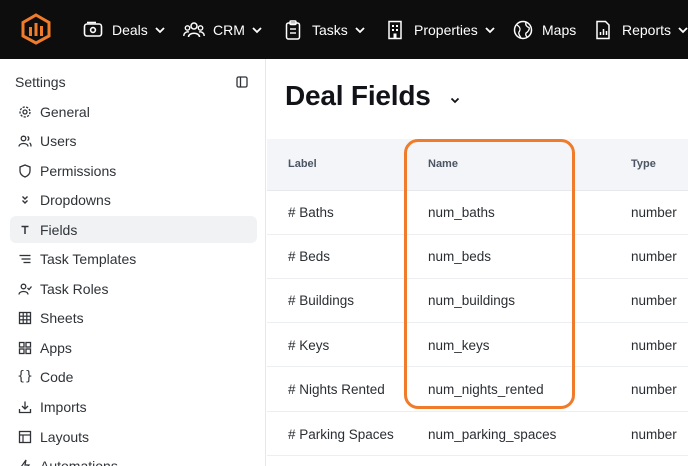 The height and width of the screenshot is (466, 688). I want to click on nav-tasks-label: Tasks, so click(330, 29).